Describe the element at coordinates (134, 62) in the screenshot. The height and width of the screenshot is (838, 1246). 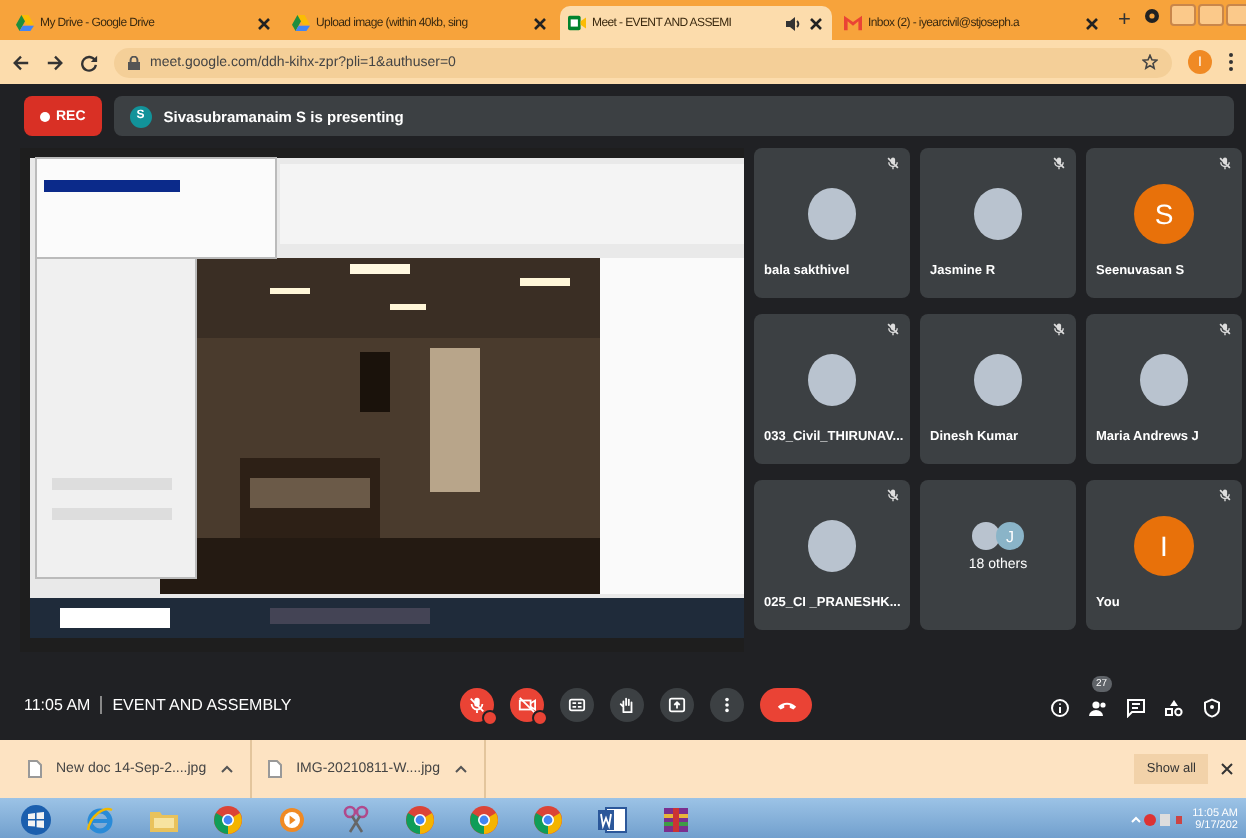
I see `lock-icon` at that location.